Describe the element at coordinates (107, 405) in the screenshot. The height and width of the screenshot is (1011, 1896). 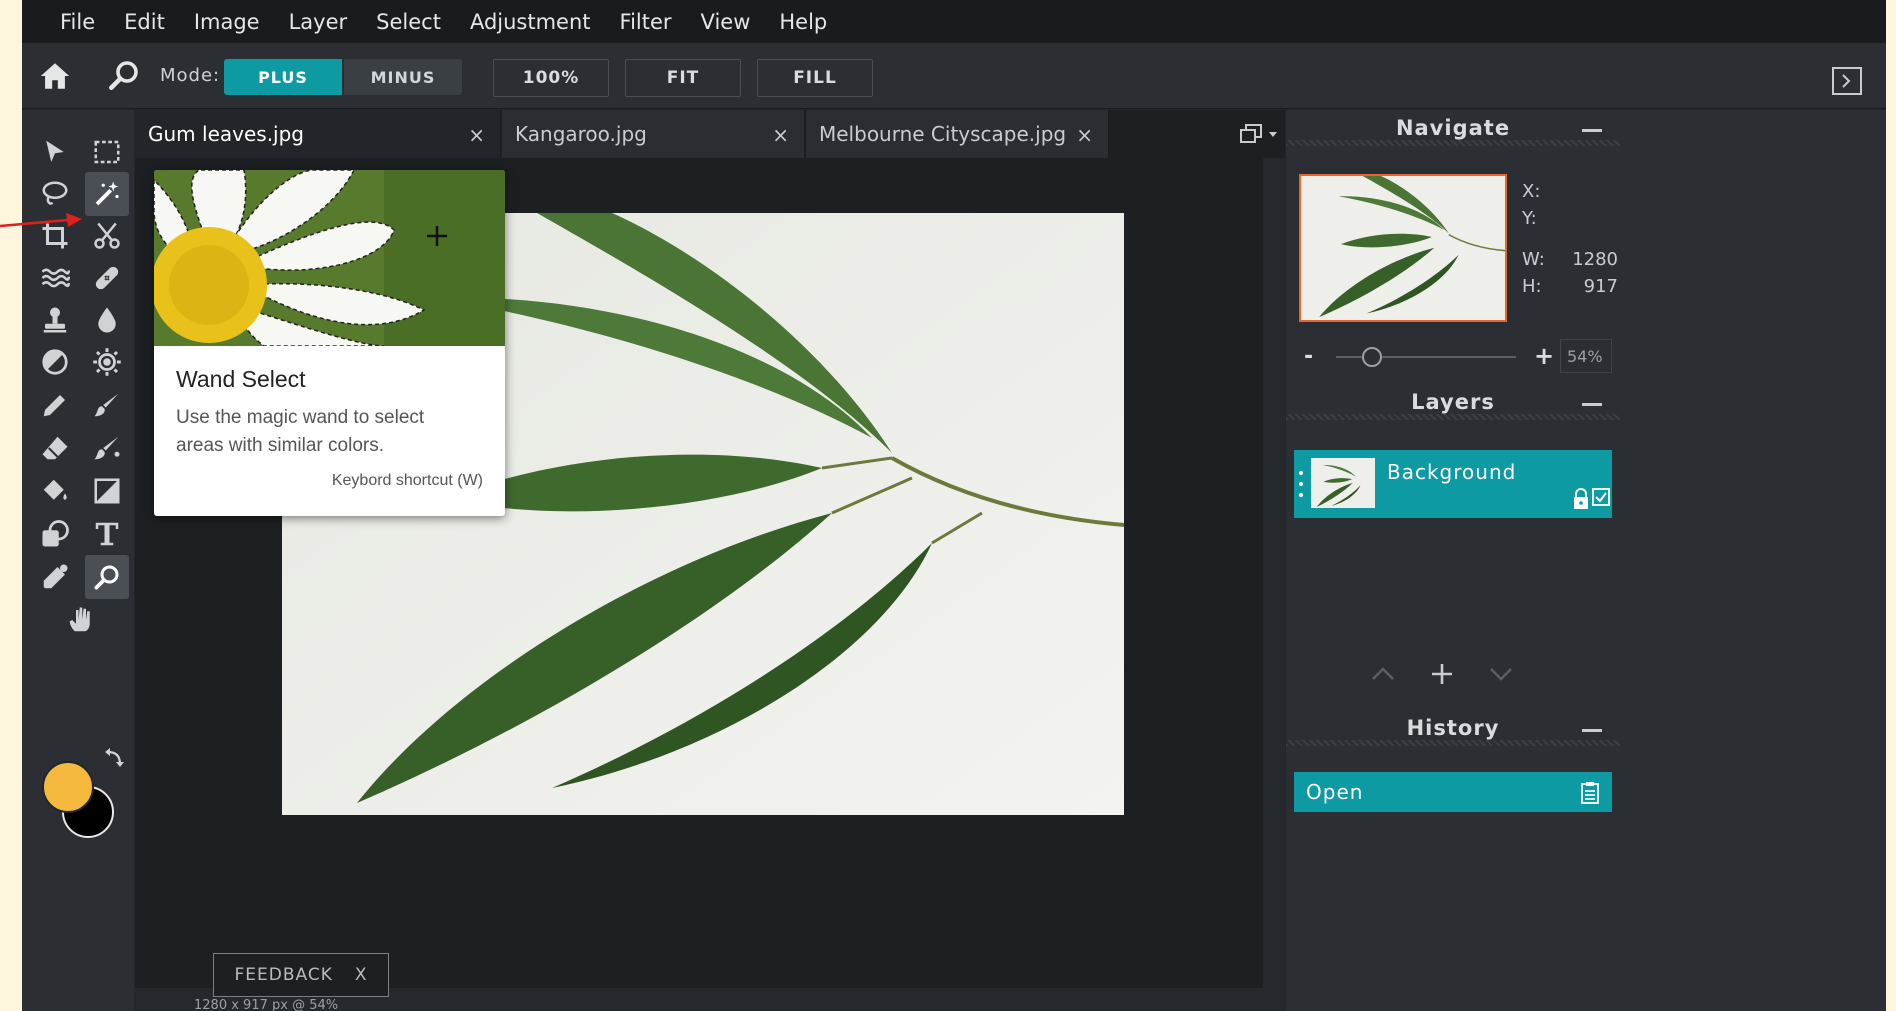
I see `brush-icon` at that location.